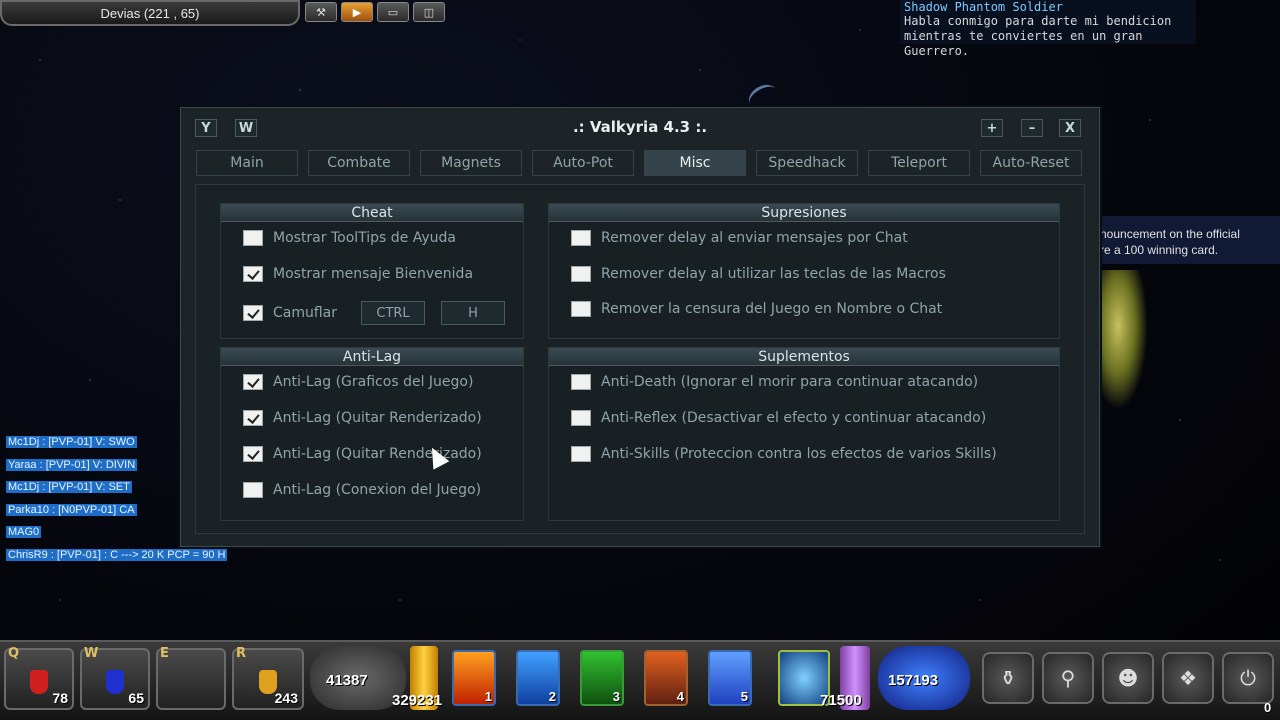 The height and width of the screenshot is (720, 1280). I want to click on option-bienvenida: Mostrar mensaje Bienvenida, so click(358, 274).